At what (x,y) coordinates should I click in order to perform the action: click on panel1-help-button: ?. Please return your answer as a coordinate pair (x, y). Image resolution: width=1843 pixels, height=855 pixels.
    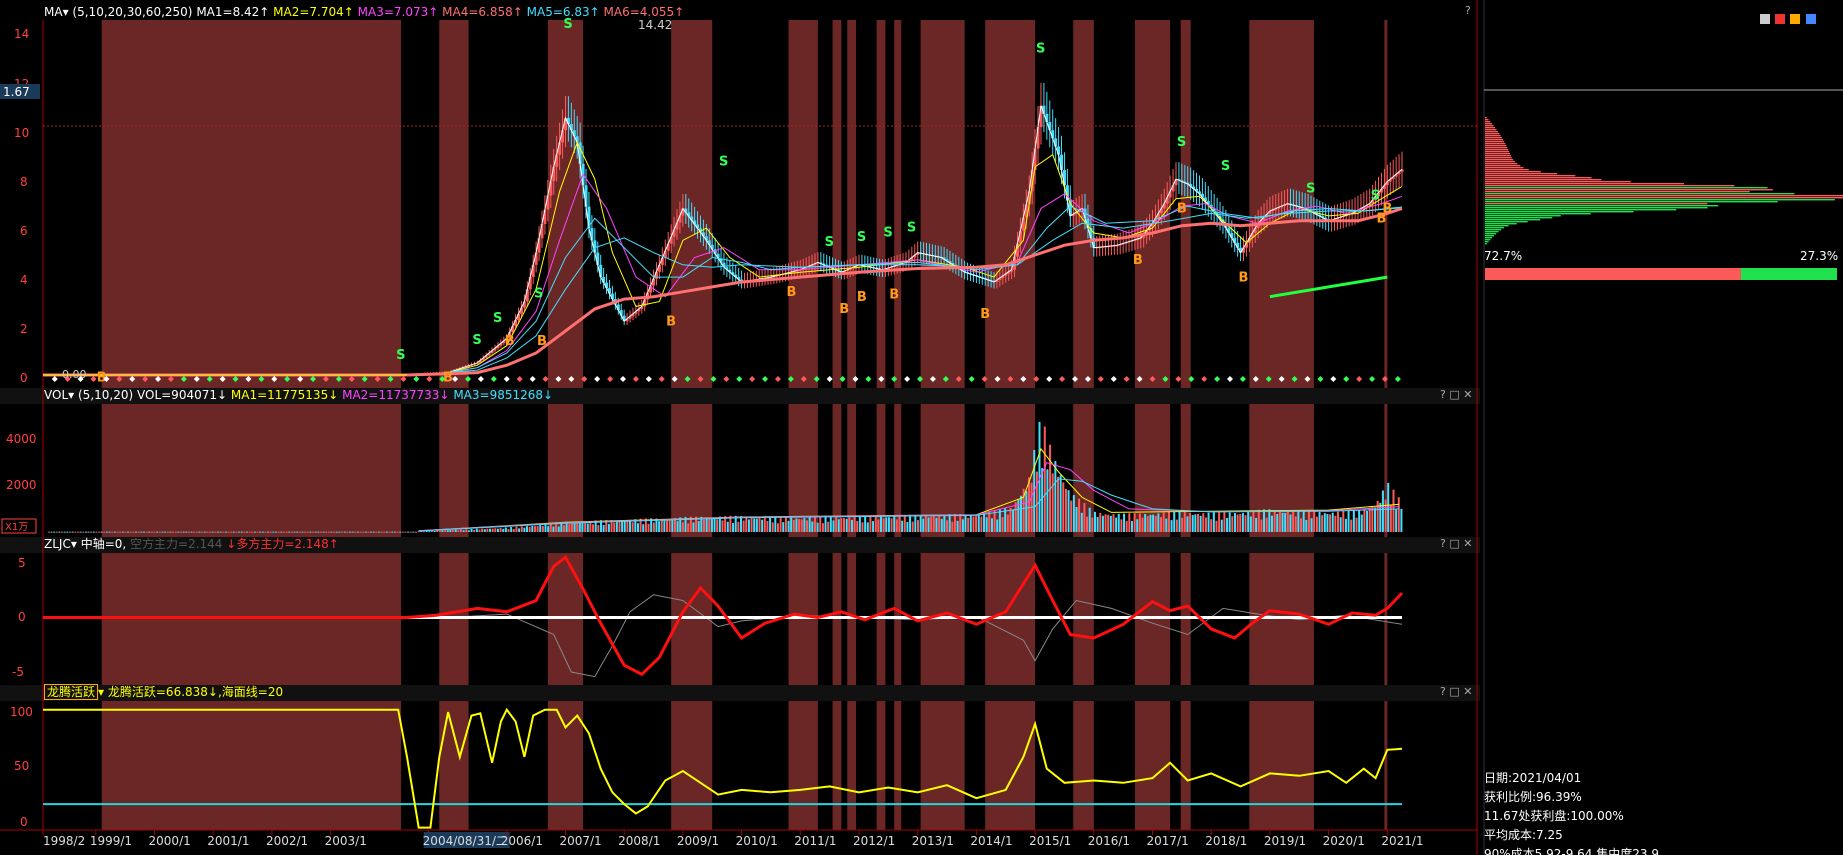
    Looking at the image, I should click on (1468, 10).